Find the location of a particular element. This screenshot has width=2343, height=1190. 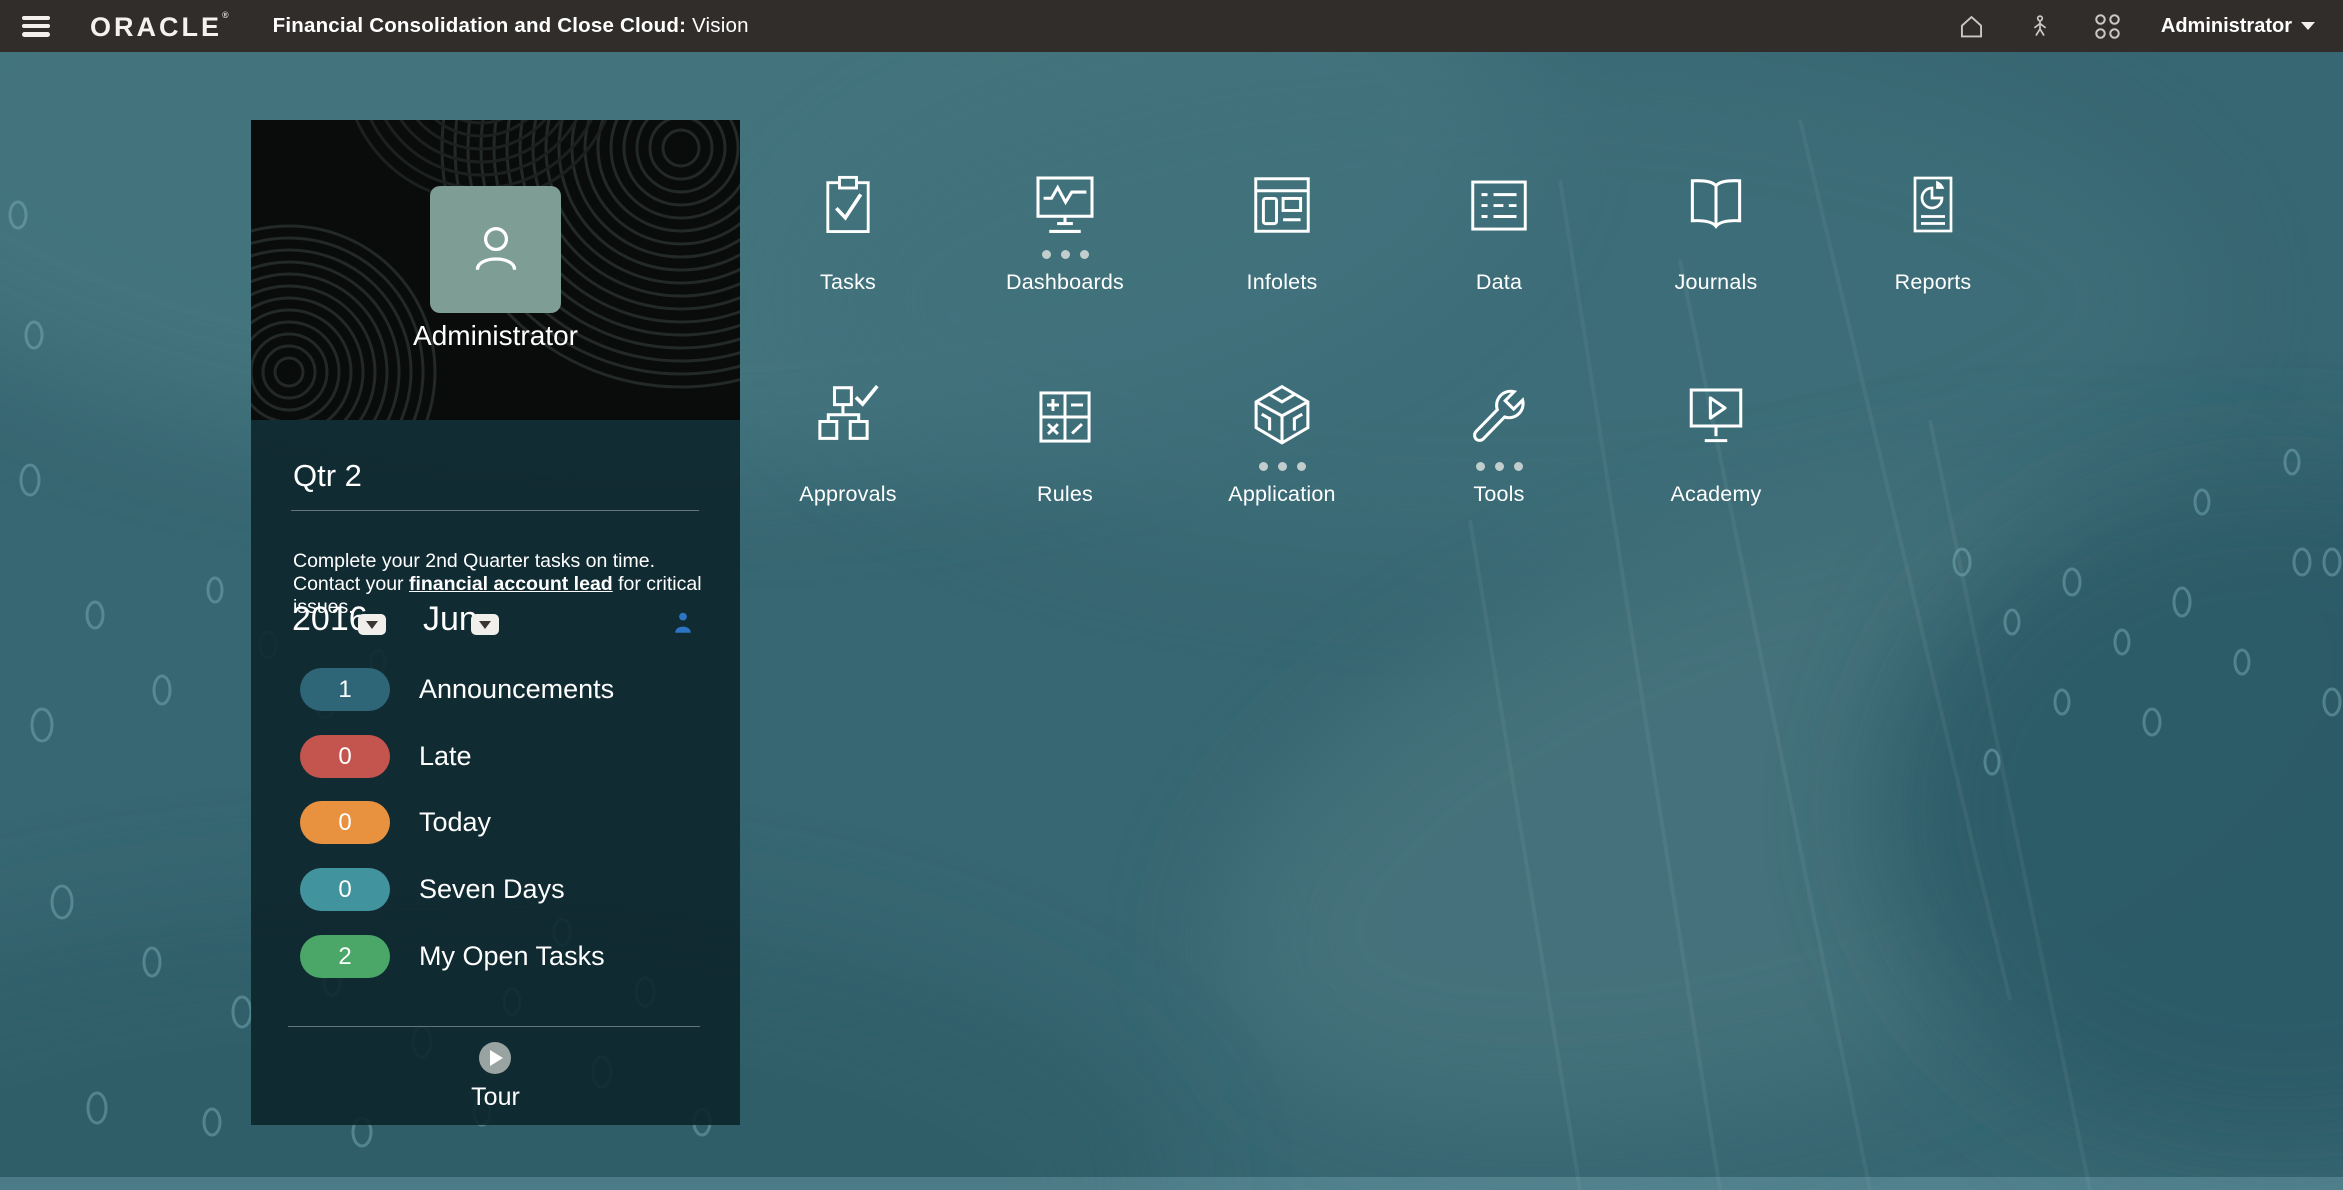

tasks-icon is located at coordinates (848, 205).